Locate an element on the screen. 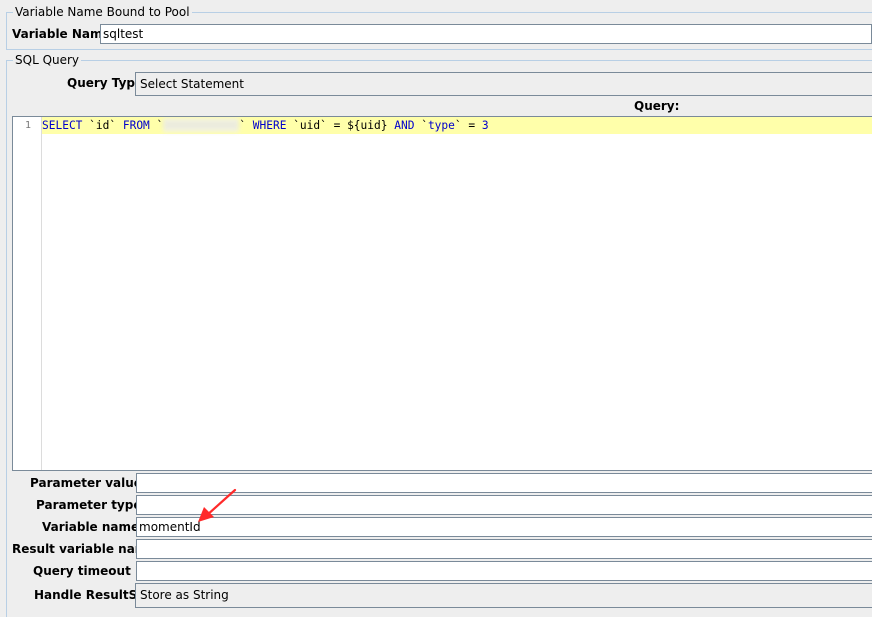 Image resolution: width=872 pixels, height=617 pixels. query-header-label: Query: is located at coordinates (657, 106).